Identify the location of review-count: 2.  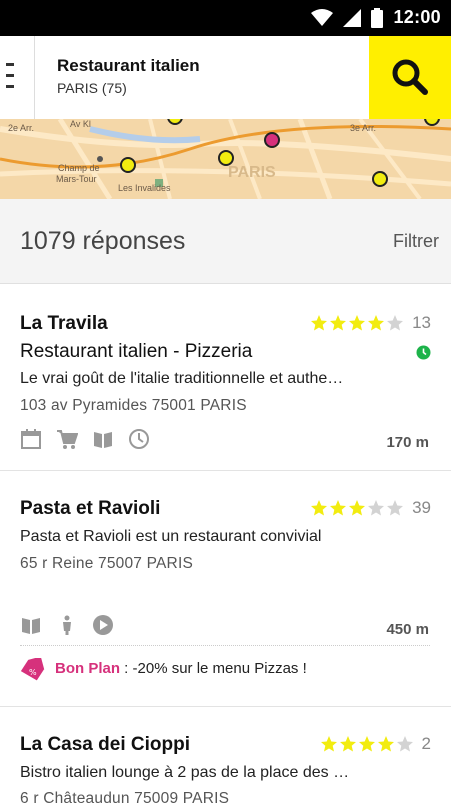
(426, 743).